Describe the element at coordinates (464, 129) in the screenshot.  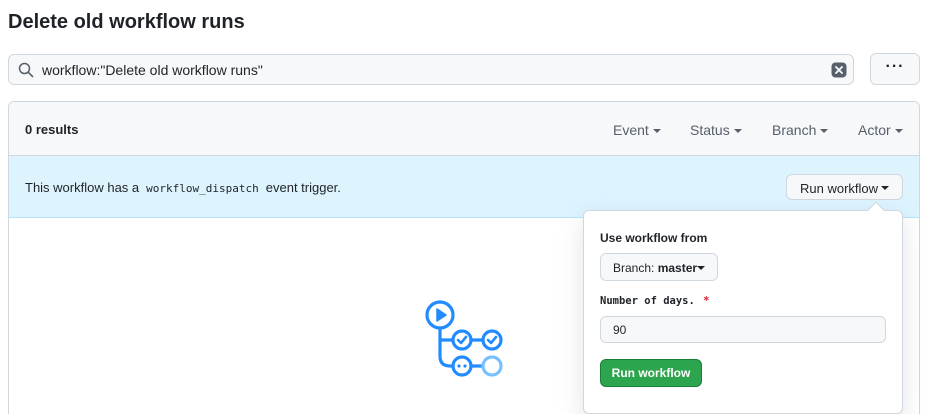
I see `results-header: 0 results Event Status Branch Actor` at that location.